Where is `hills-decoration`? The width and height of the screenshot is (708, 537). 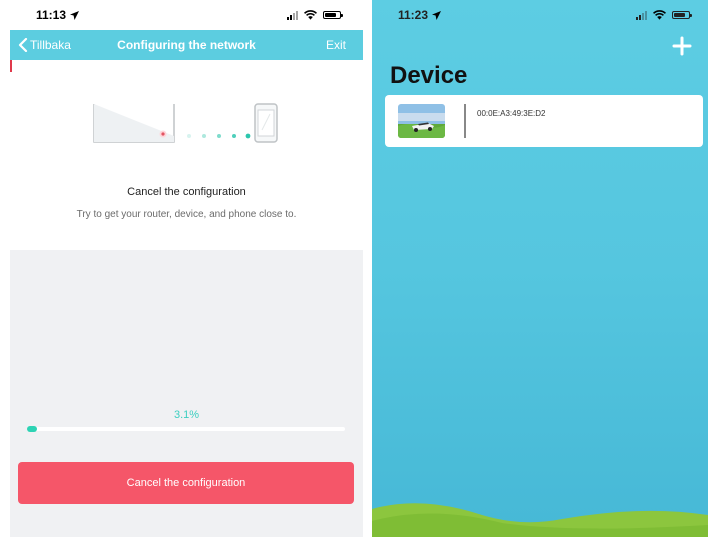
hills-decoration is located at coordinates (540, 520).